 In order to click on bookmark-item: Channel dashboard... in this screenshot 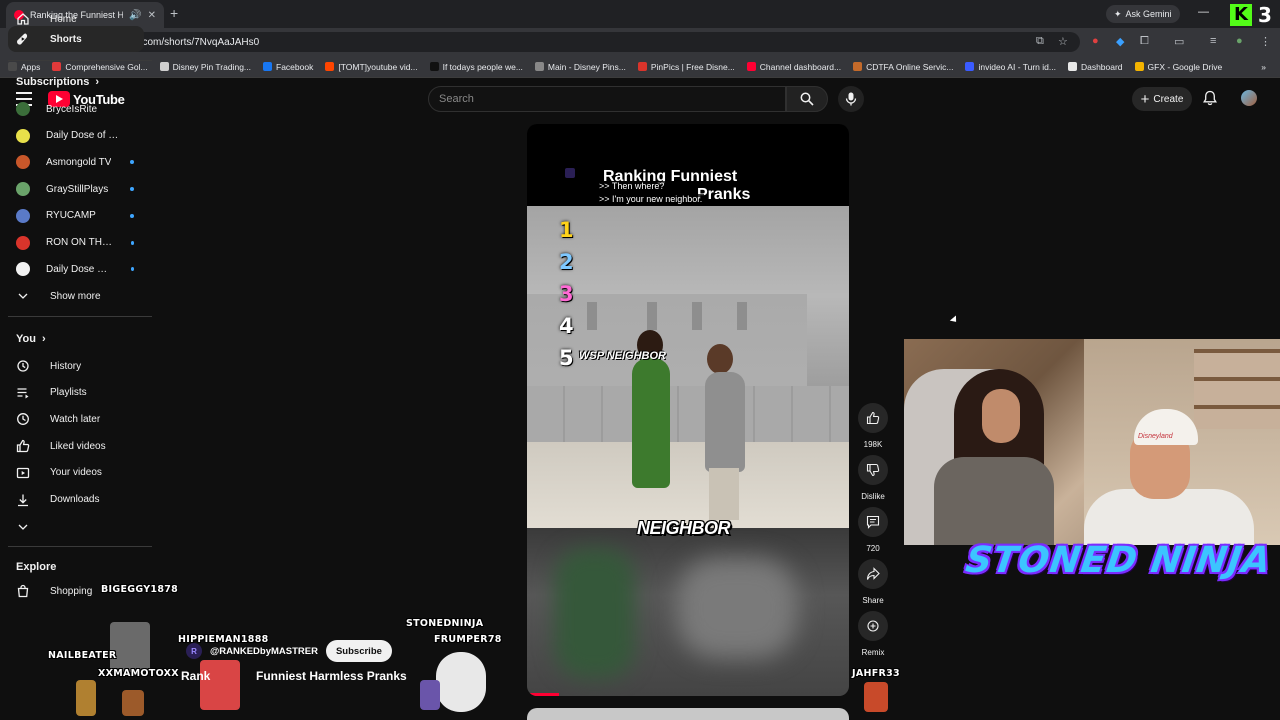, I will do `click(793, 67)`.